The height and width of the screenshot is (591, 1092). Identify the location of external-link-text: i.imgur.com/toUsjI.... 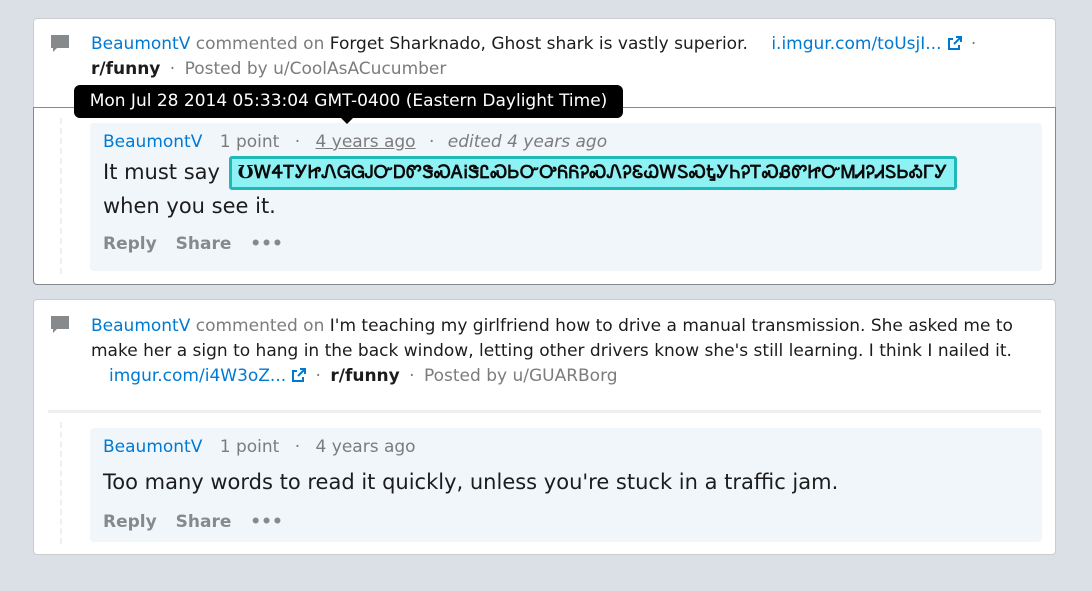
(856, 44).